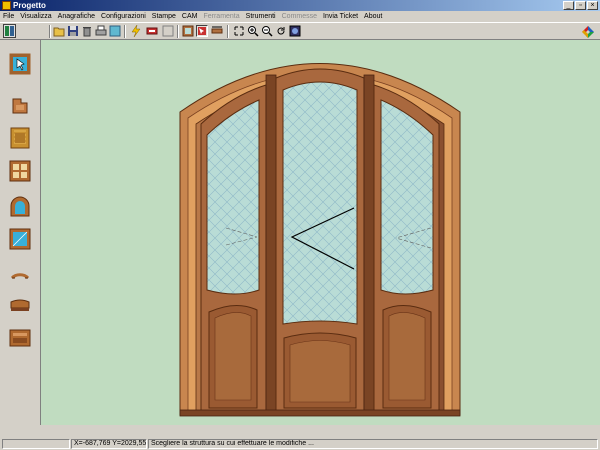 The width and height of the screenshot is (600, 450). What do you see at coordinates (168, 31) in the screenshot?
I see `blank-icon` at bounding box center [168, 31].